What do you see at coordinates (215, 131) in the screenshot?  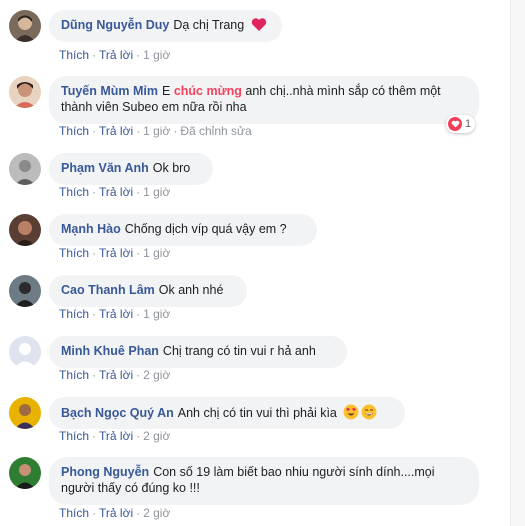 I see `edited-label: Đã chỉnh sửa` at bounding box center [215, 131].